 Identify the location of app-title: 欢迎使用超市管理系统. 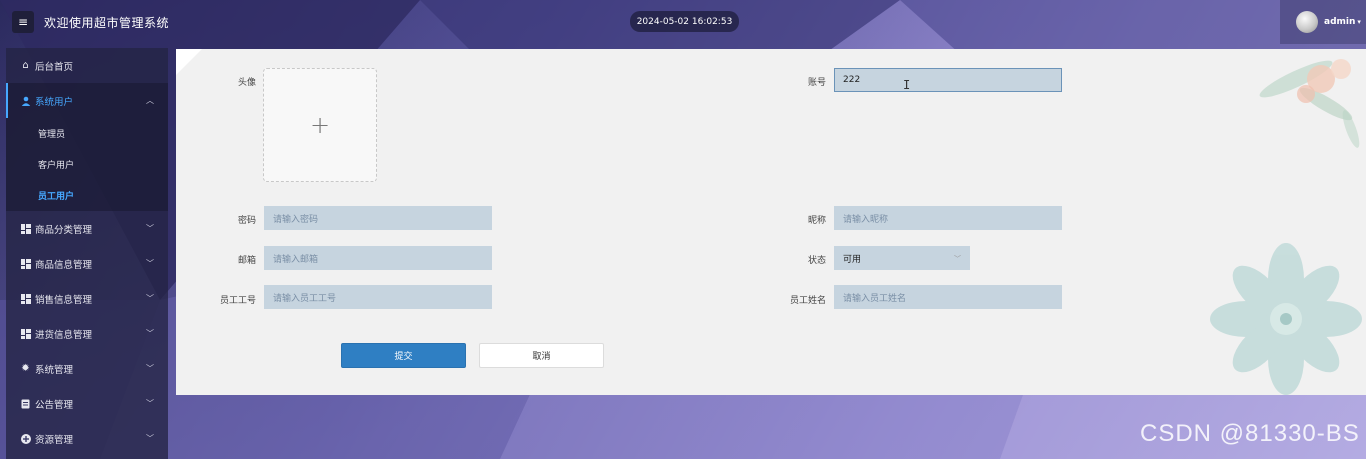
(107, 23).